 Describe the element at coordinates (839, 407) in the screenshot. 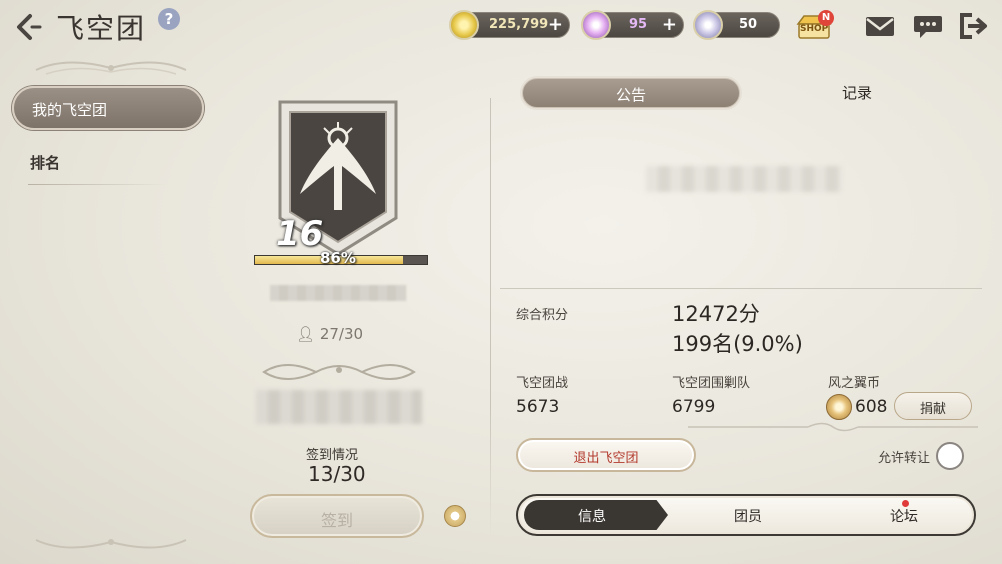

I see `wind-wing-coin-icon` at that location.